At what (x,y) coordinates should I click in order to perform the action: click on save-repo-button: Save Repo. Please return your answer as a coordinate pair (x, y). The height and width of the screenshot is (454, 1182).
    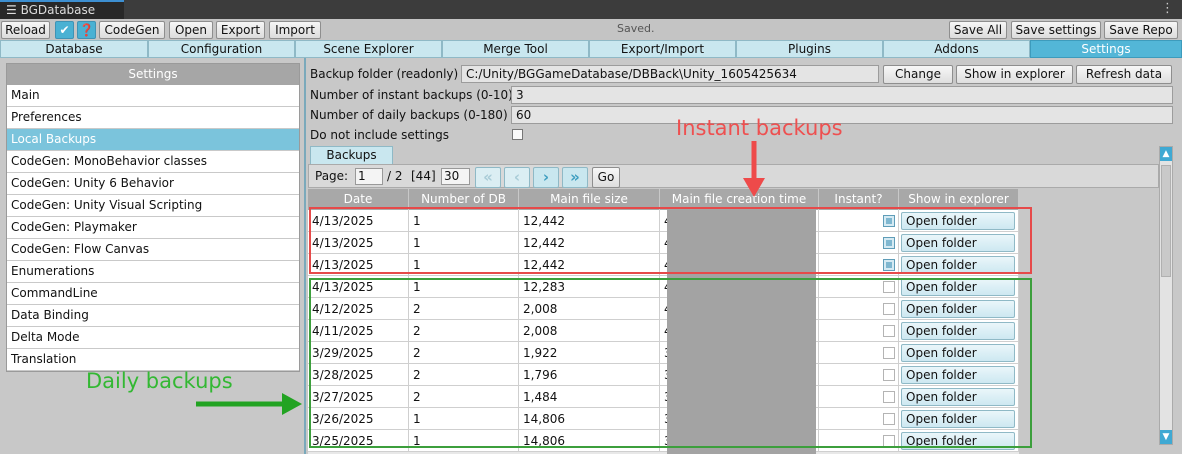
    Looking at the image, I should click on (1141, 30).